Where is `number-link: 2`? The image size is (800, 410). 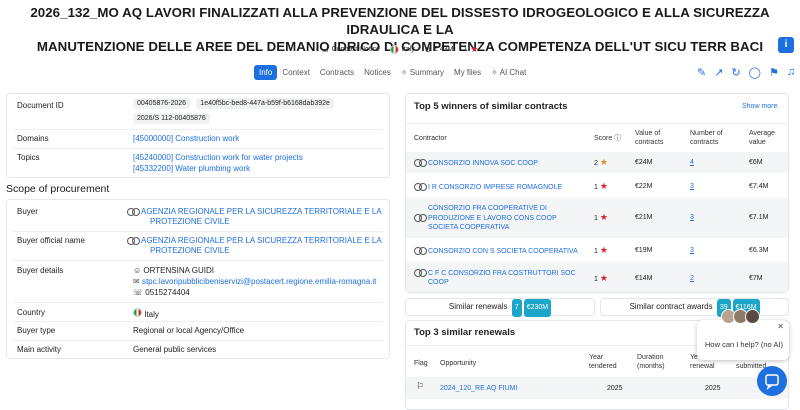 number-link: 2 is located at coordinates (692, 278).